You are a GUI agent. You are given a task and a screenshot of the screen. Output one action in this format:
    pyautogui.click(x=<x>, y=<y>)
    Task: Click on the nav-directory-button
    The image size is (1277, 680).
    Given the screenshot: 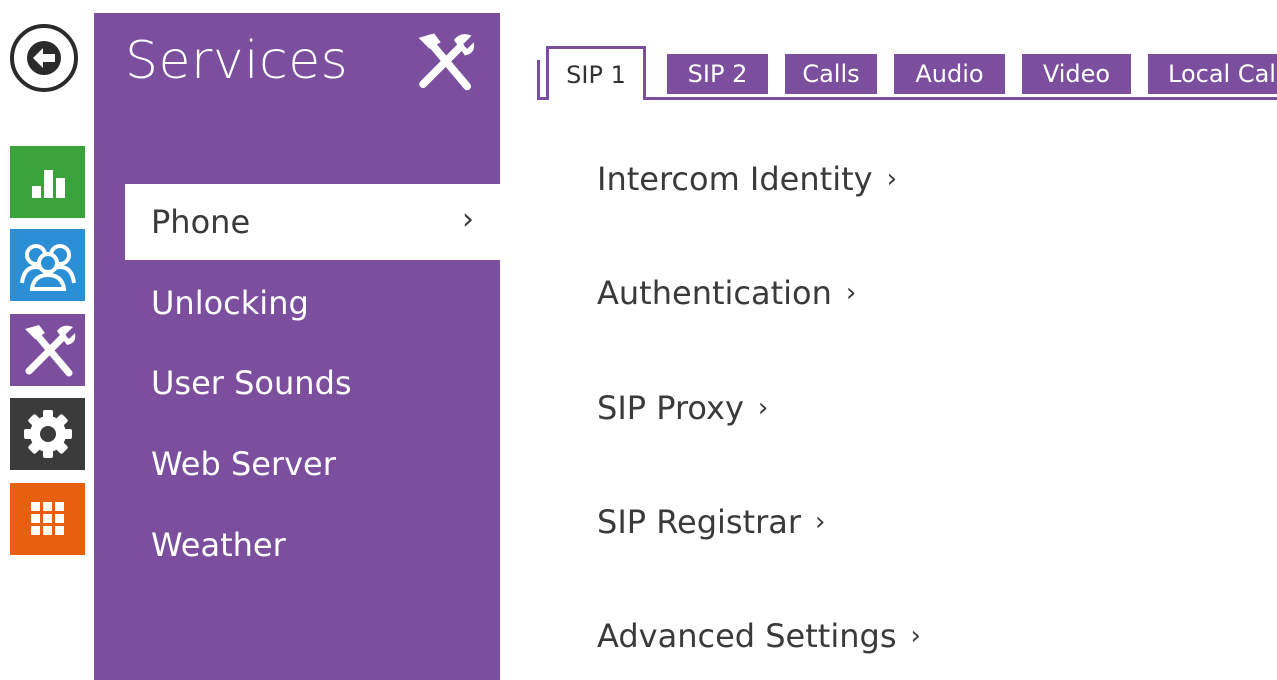 What is the action you would take?
    pyautogui.click(x=47, y=265)
    